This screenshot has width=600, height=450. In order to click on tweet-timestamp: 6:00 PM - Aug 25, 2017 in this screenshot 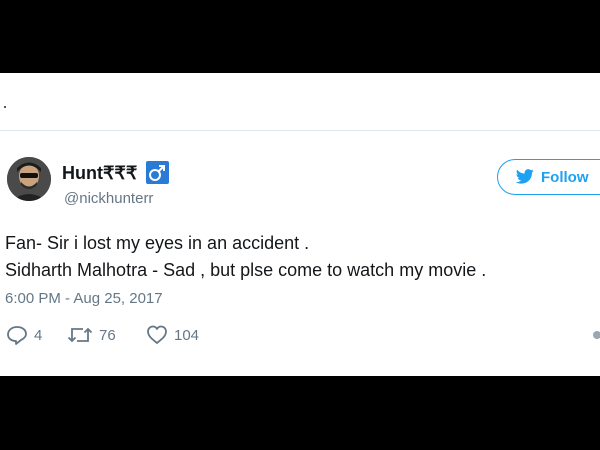, I will do `click(84, 299)`.